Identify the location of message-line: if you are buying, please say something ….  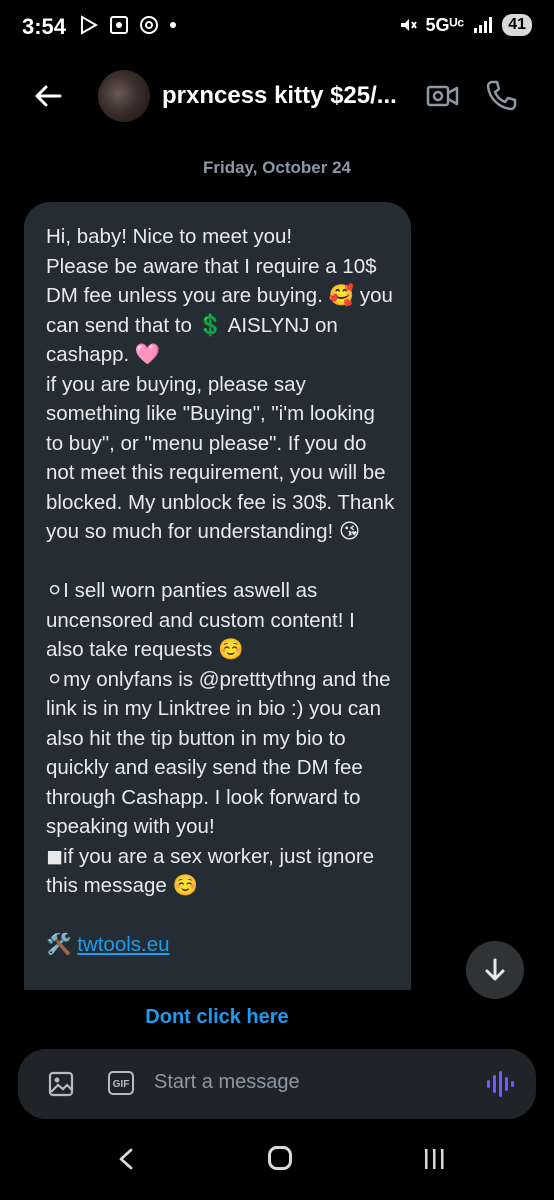
(220, 458).